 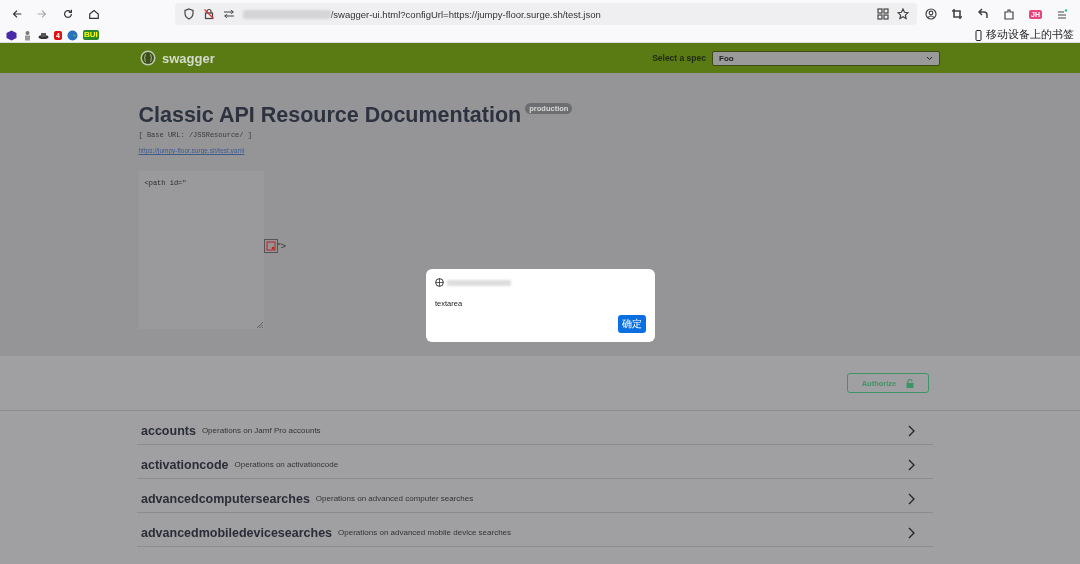 What do you see at coordinates (27, 35) in the screenshot?
I see `figure-icon` at bounding box center [27, 35].